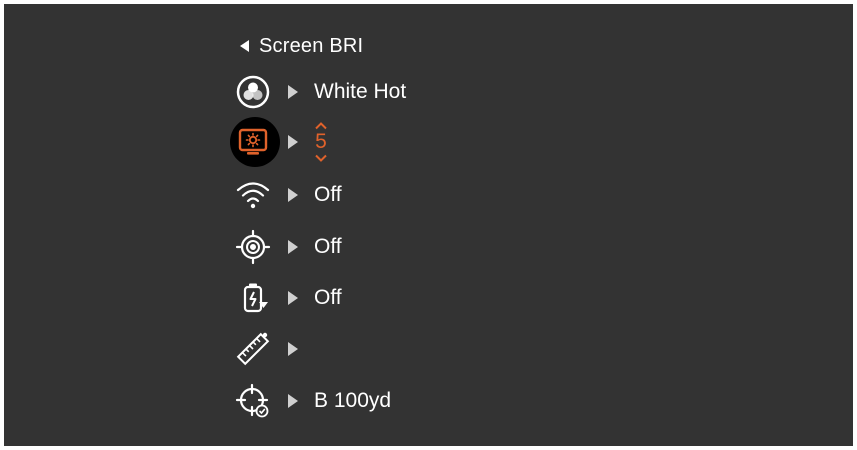  Describe the element at coordinates (388, 349) in the screenshot. I see `menu-item-ruler` at that location.